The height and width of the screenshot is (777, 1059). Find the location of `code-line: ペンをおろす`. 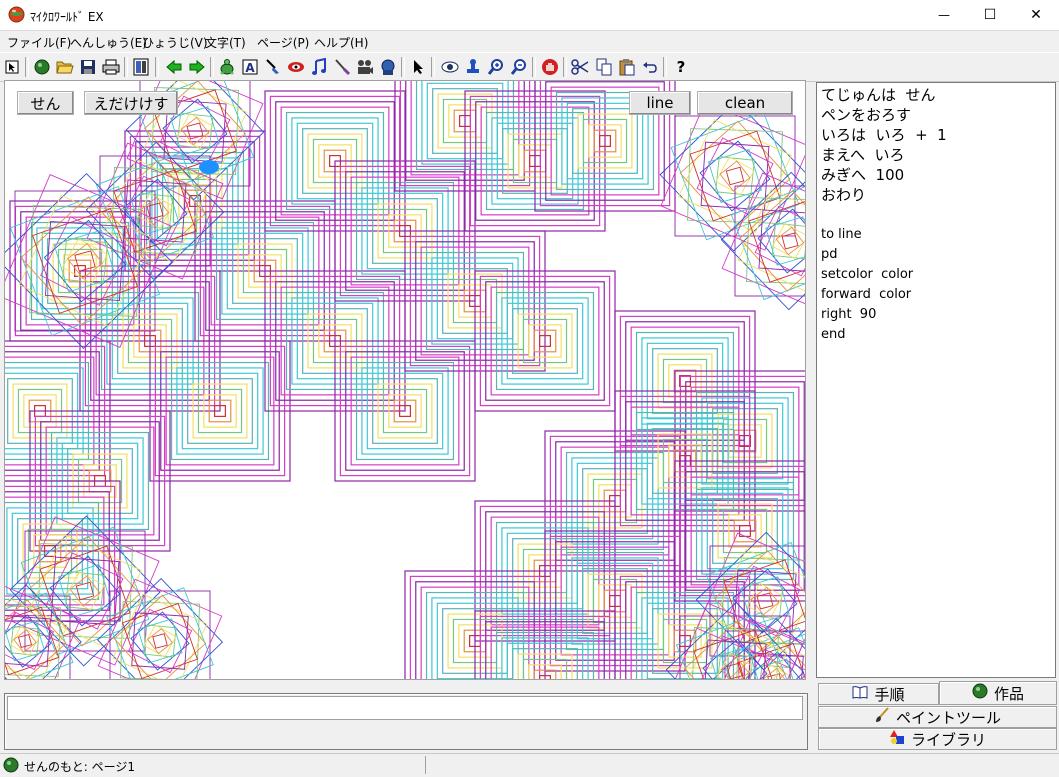

code-line: ペンをおろす is located at coordinates (866, 115).